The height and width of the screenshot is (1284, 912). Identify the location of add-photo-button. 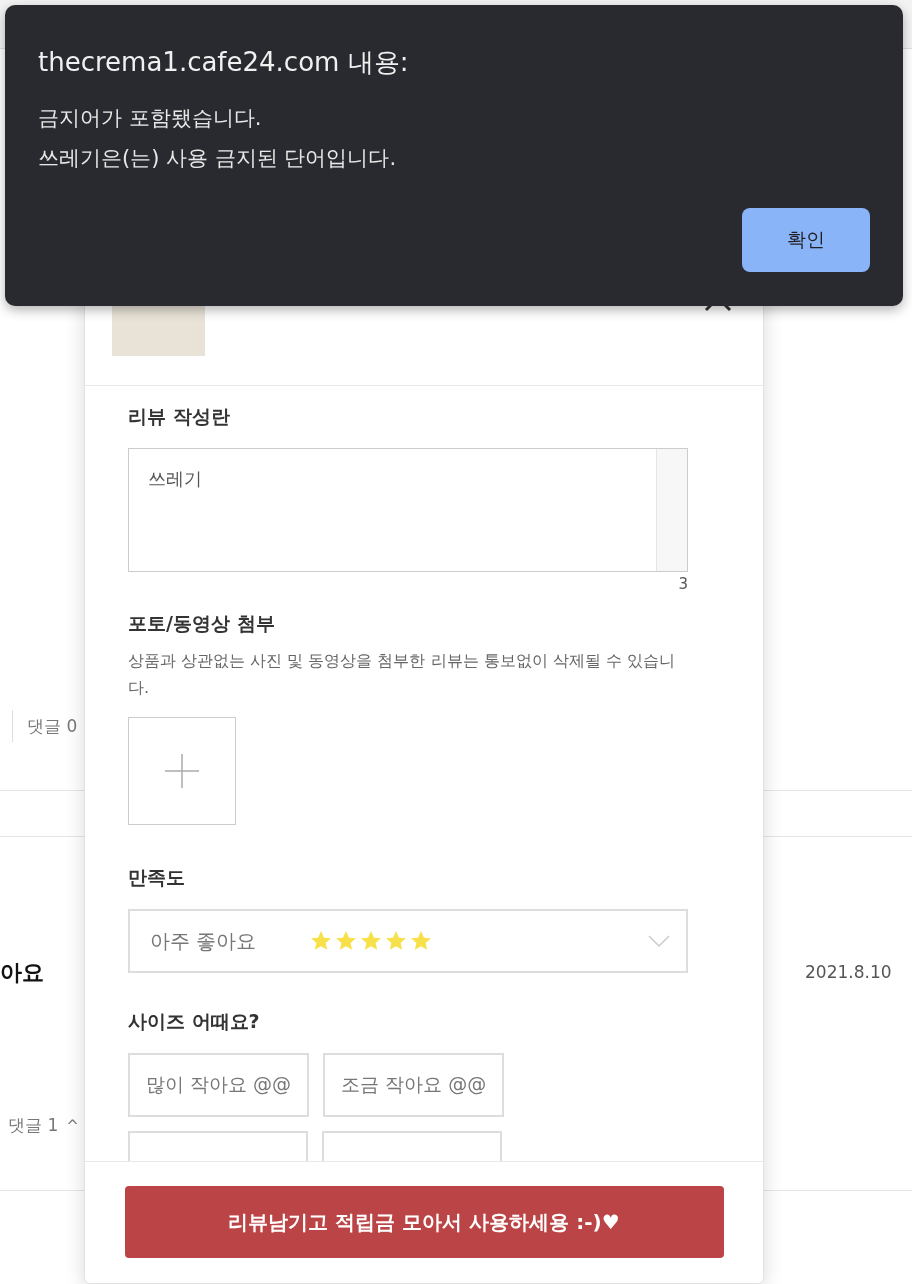
(182, 771).